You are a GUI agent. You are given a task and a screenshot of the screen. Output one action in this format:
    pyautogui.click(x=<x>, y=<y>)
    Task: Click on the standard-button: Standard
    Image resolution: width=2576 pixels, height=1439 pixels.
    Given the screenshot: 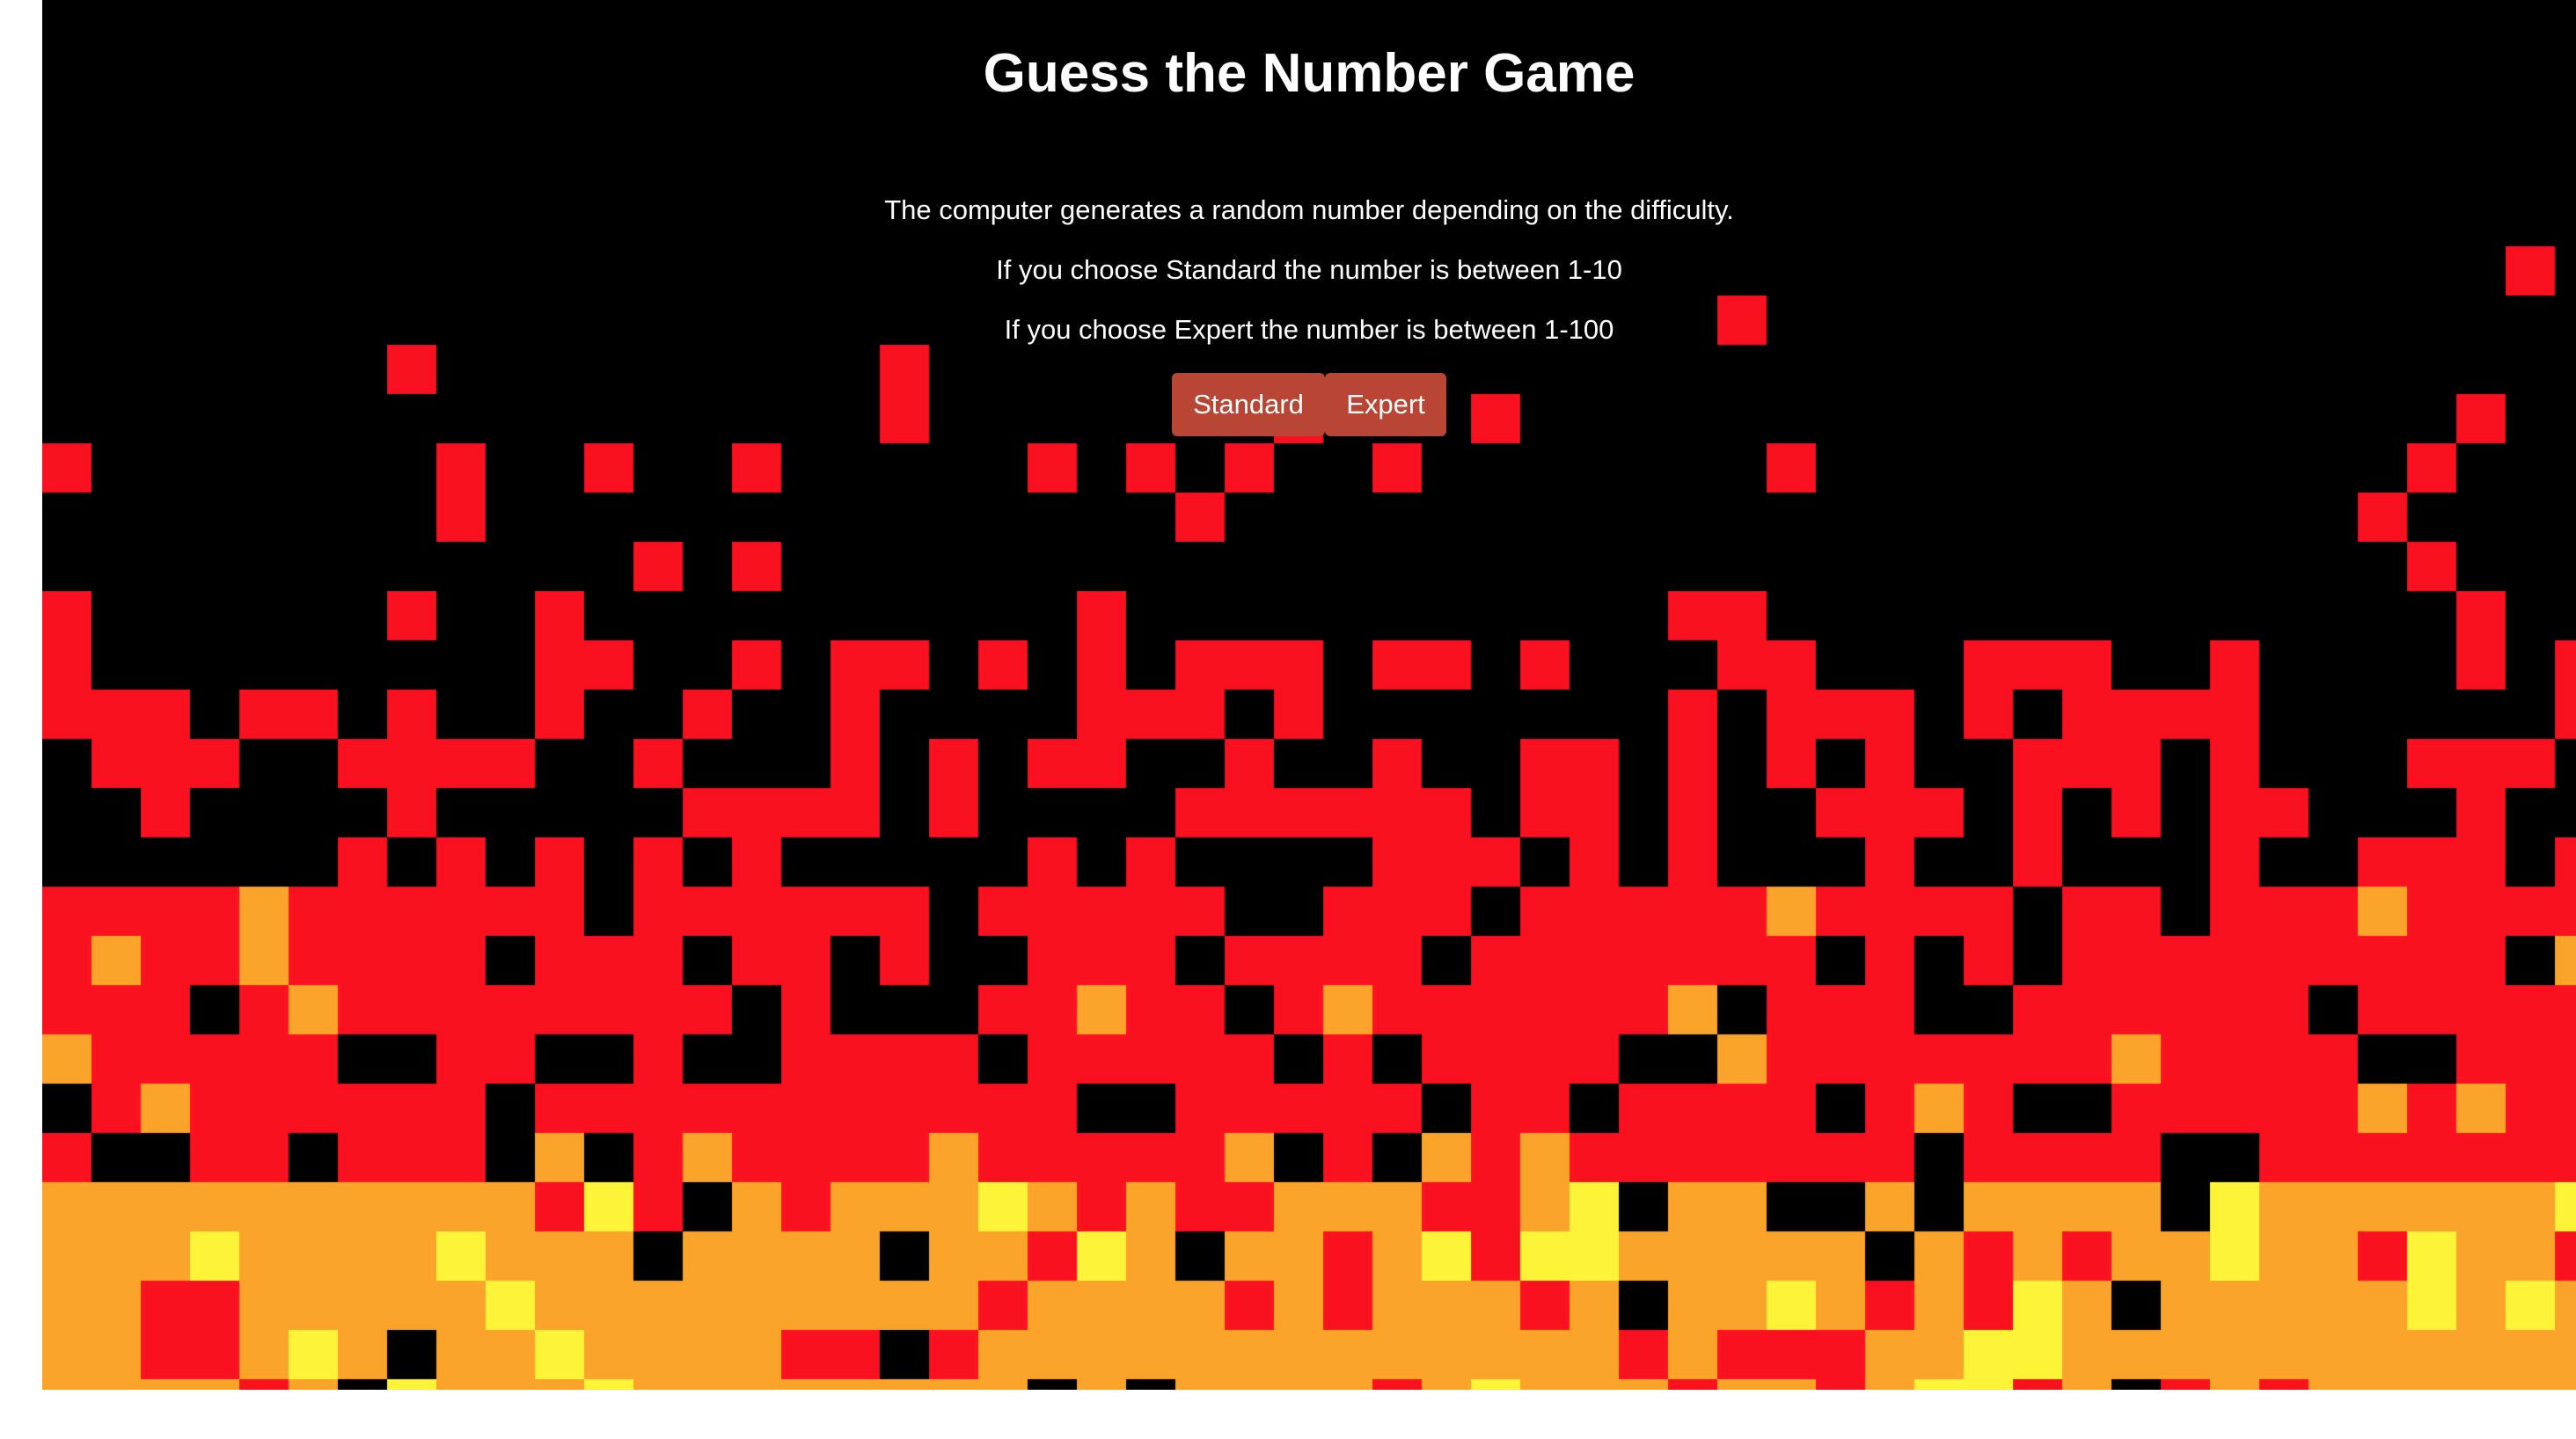 What is the action you would take?
    pyautogui.click(x=1248, y=404)
    